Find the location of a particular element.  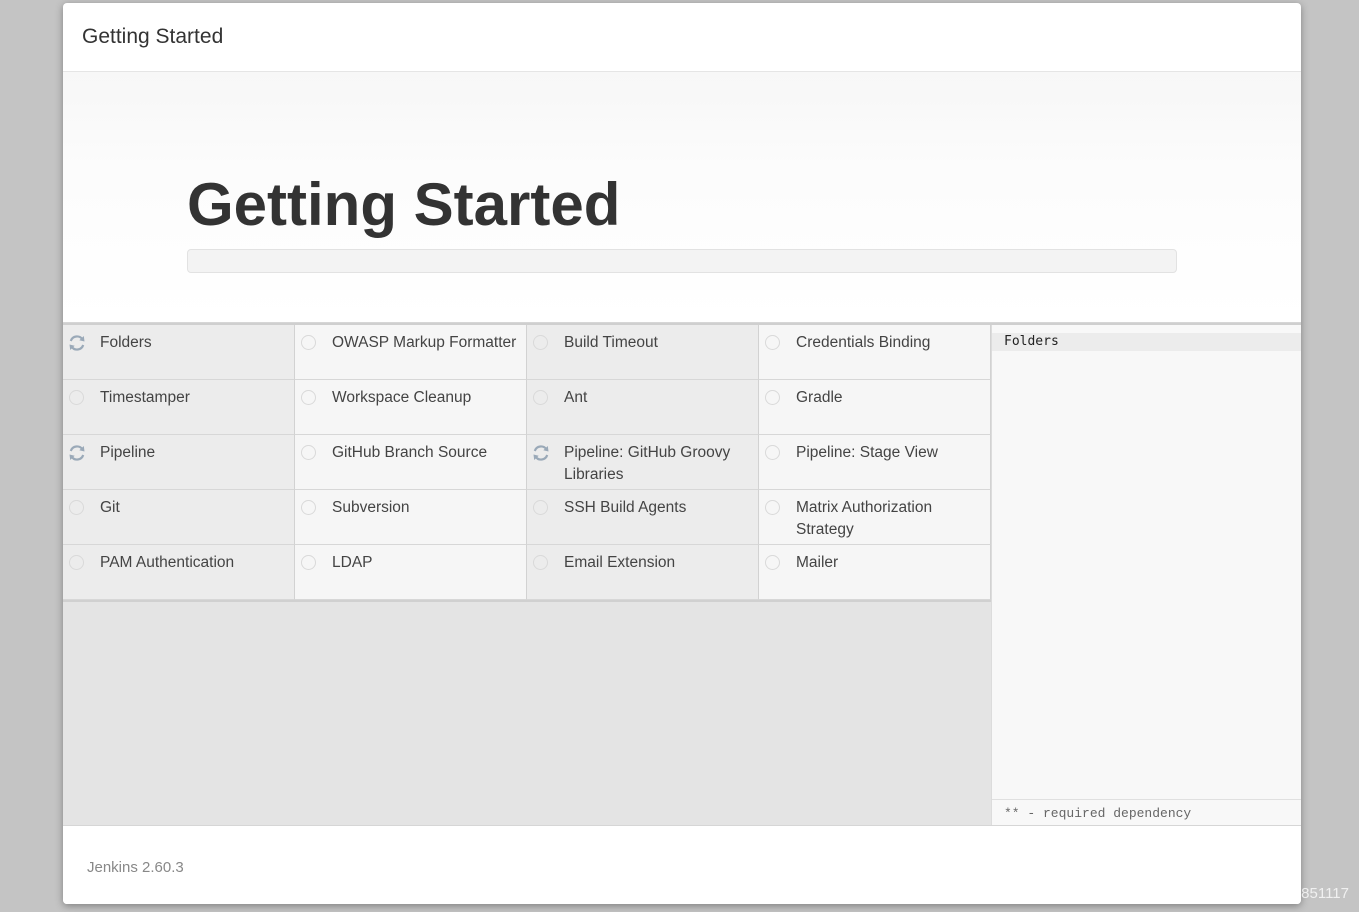

plugin-item: Folders is located at coordinates (179, 352).